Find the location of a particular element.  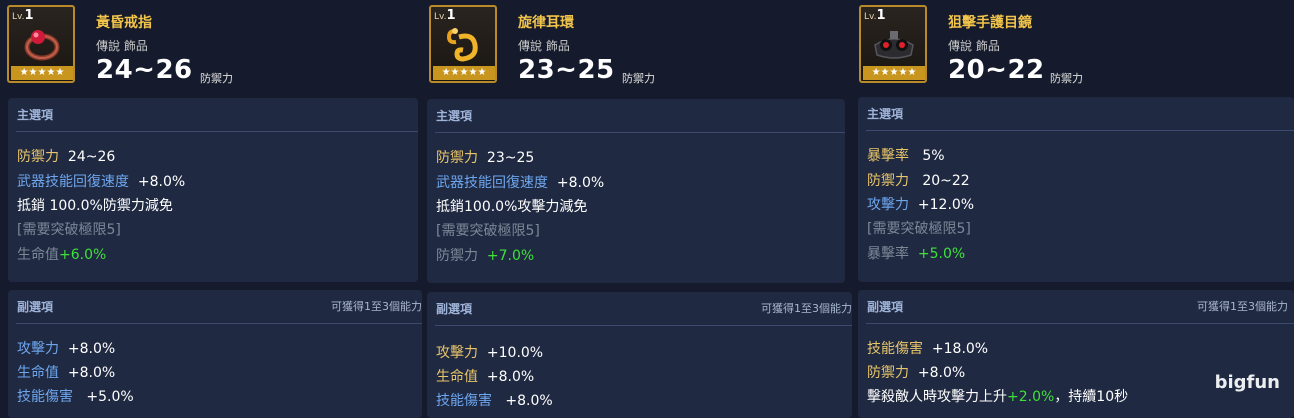

main-option-row: 防禦力 24~26 is located at coordinates (66, 157).